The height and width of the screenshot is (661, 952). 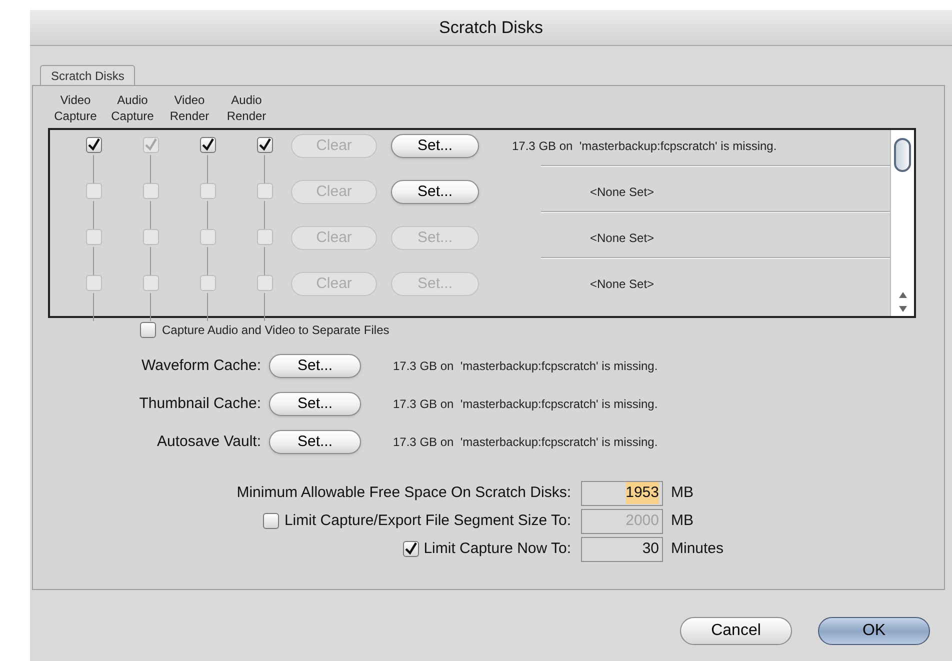 I want to click on field-label: Limit Capture Now To:, so click(x=497, y=548).